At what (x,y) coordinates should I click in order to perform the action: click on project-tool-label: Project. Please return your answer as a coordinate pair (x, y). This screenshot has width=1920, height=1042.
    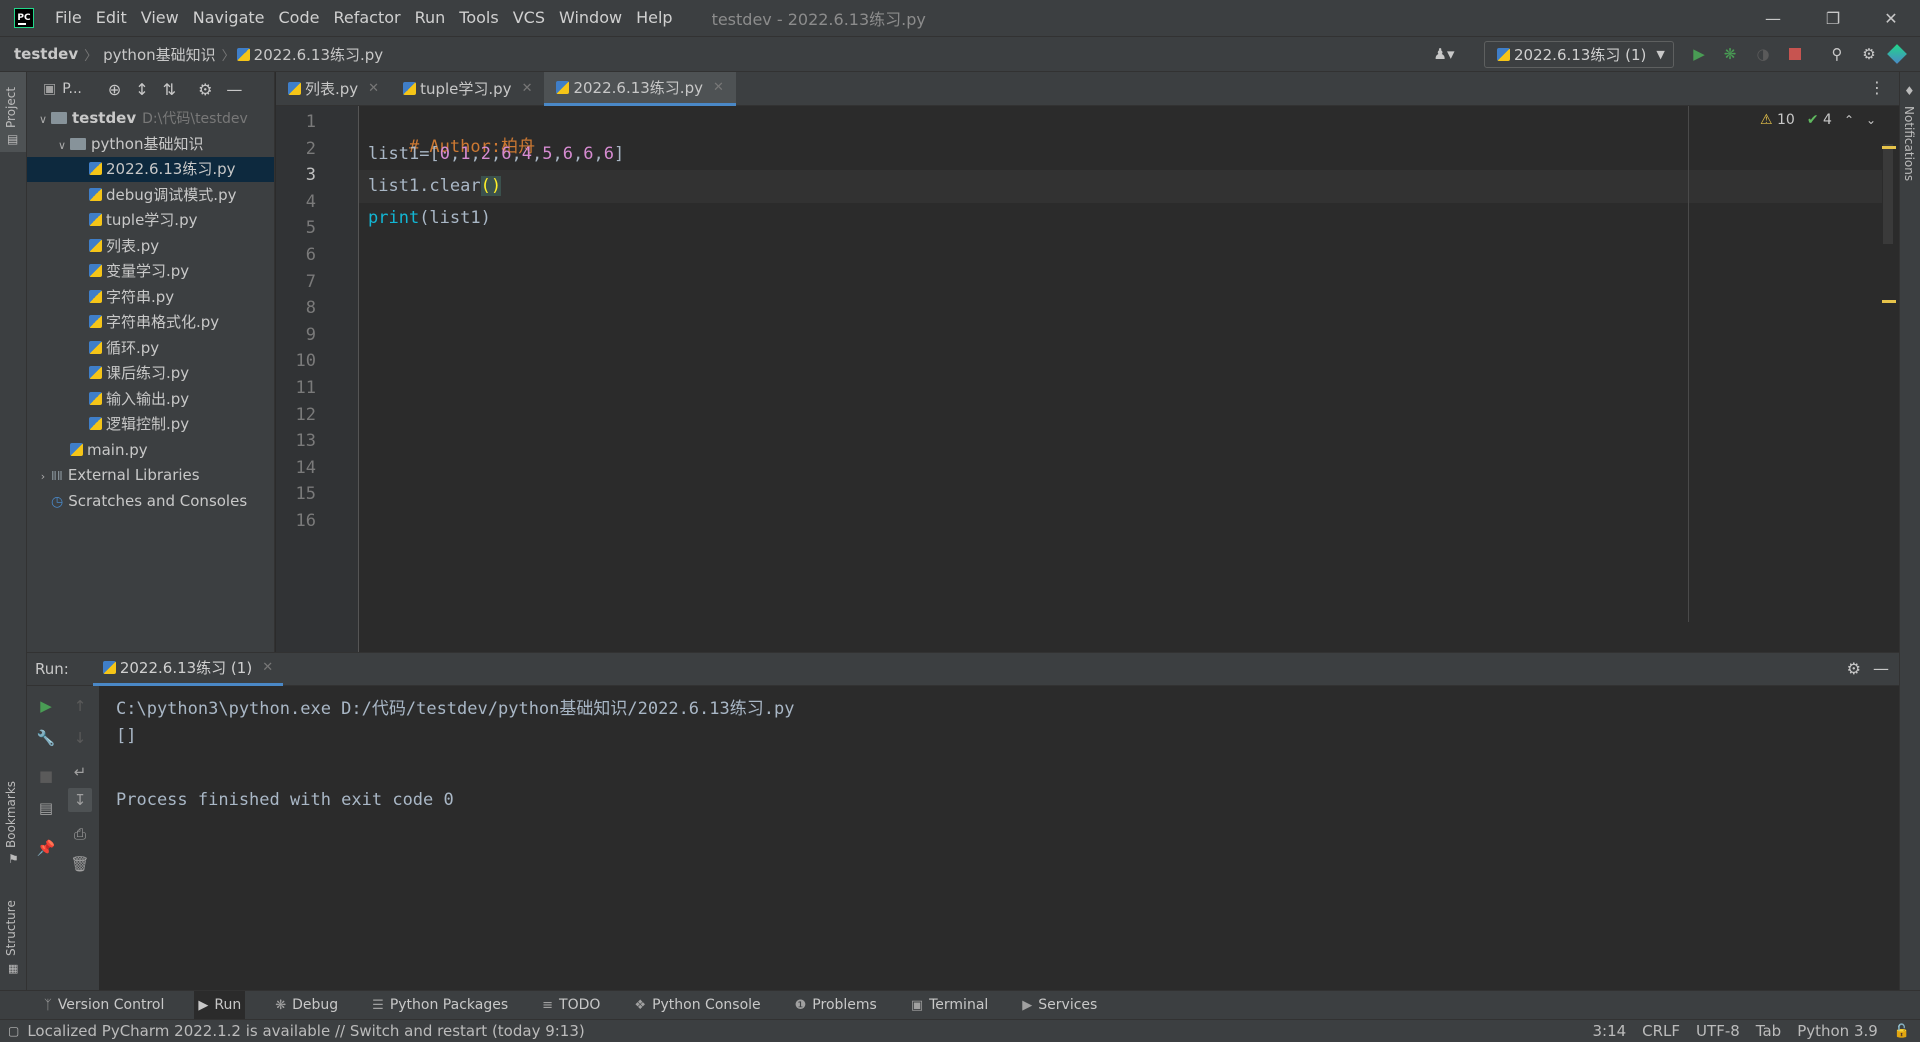
    Looking at the image, I should click on (11, 107).